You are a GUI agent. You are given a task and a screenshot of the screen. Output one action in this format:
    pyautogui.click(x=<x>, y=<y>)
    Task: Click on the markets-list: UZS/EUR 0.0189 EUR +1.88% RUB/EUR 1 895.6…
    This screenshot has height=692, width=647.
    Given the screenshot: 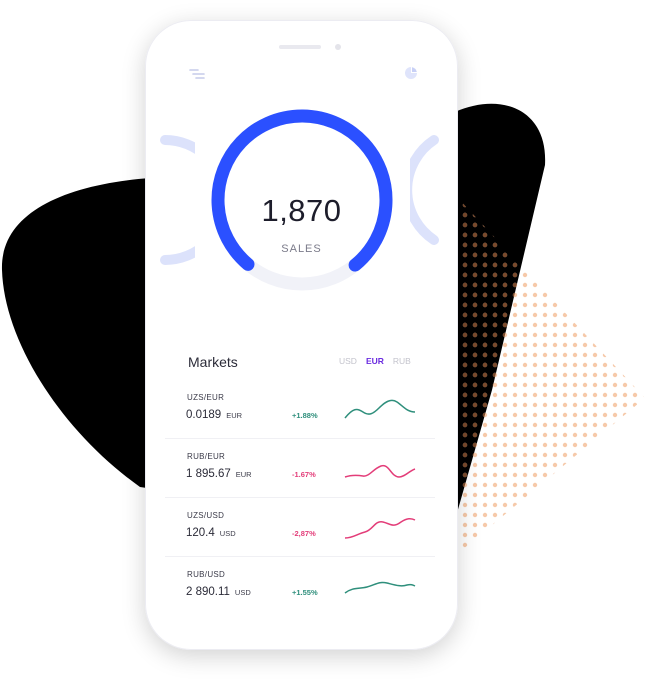 What is the action you would take?
    pyautogui.click(x=300, y=497)
    